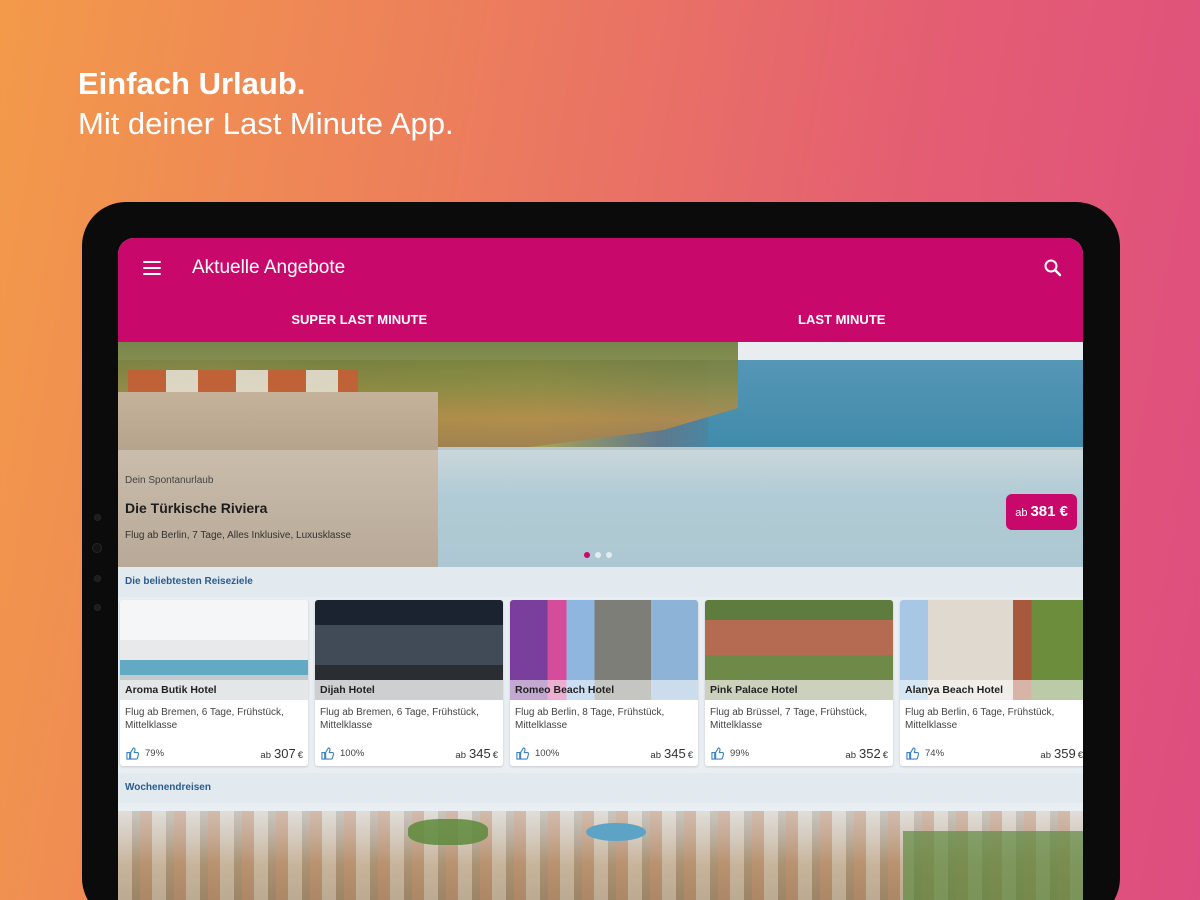 This screenshot has height=900, width=1200. Describe the element at coordinates (196, 508) in the screenshot. I see `hero-title: Die Türkische Riviera` at that location.